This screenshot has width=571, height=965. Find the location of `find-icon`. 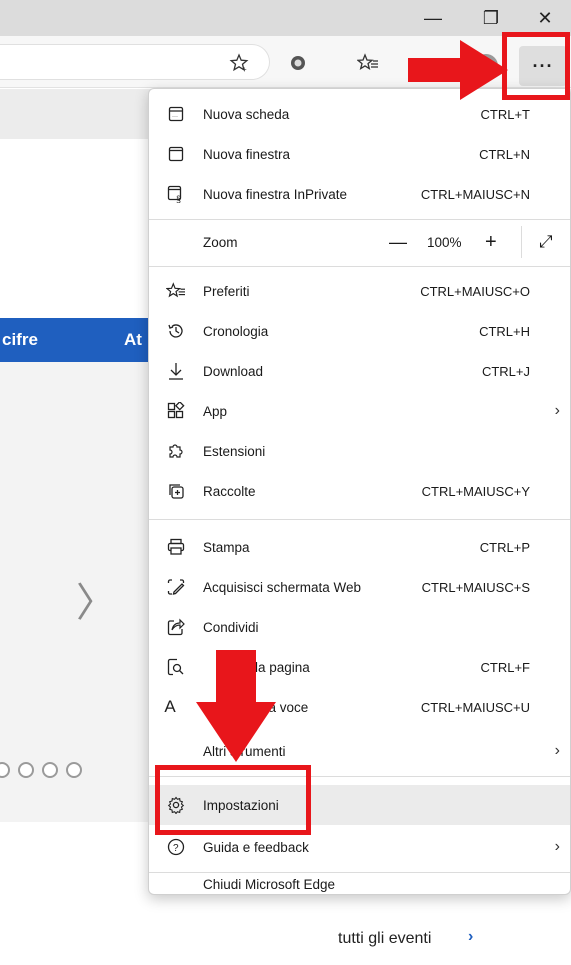

find-icon is located at coordinates (176, 667).